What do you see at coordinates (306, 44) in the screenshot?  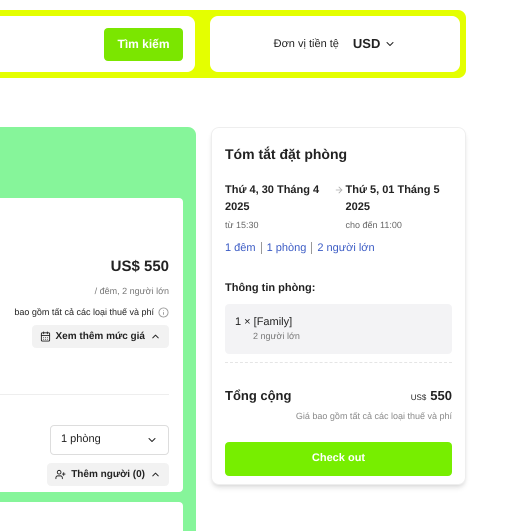 I see `currency-label: Đơn vị tiền tệ` at bounding box center [306, 44].